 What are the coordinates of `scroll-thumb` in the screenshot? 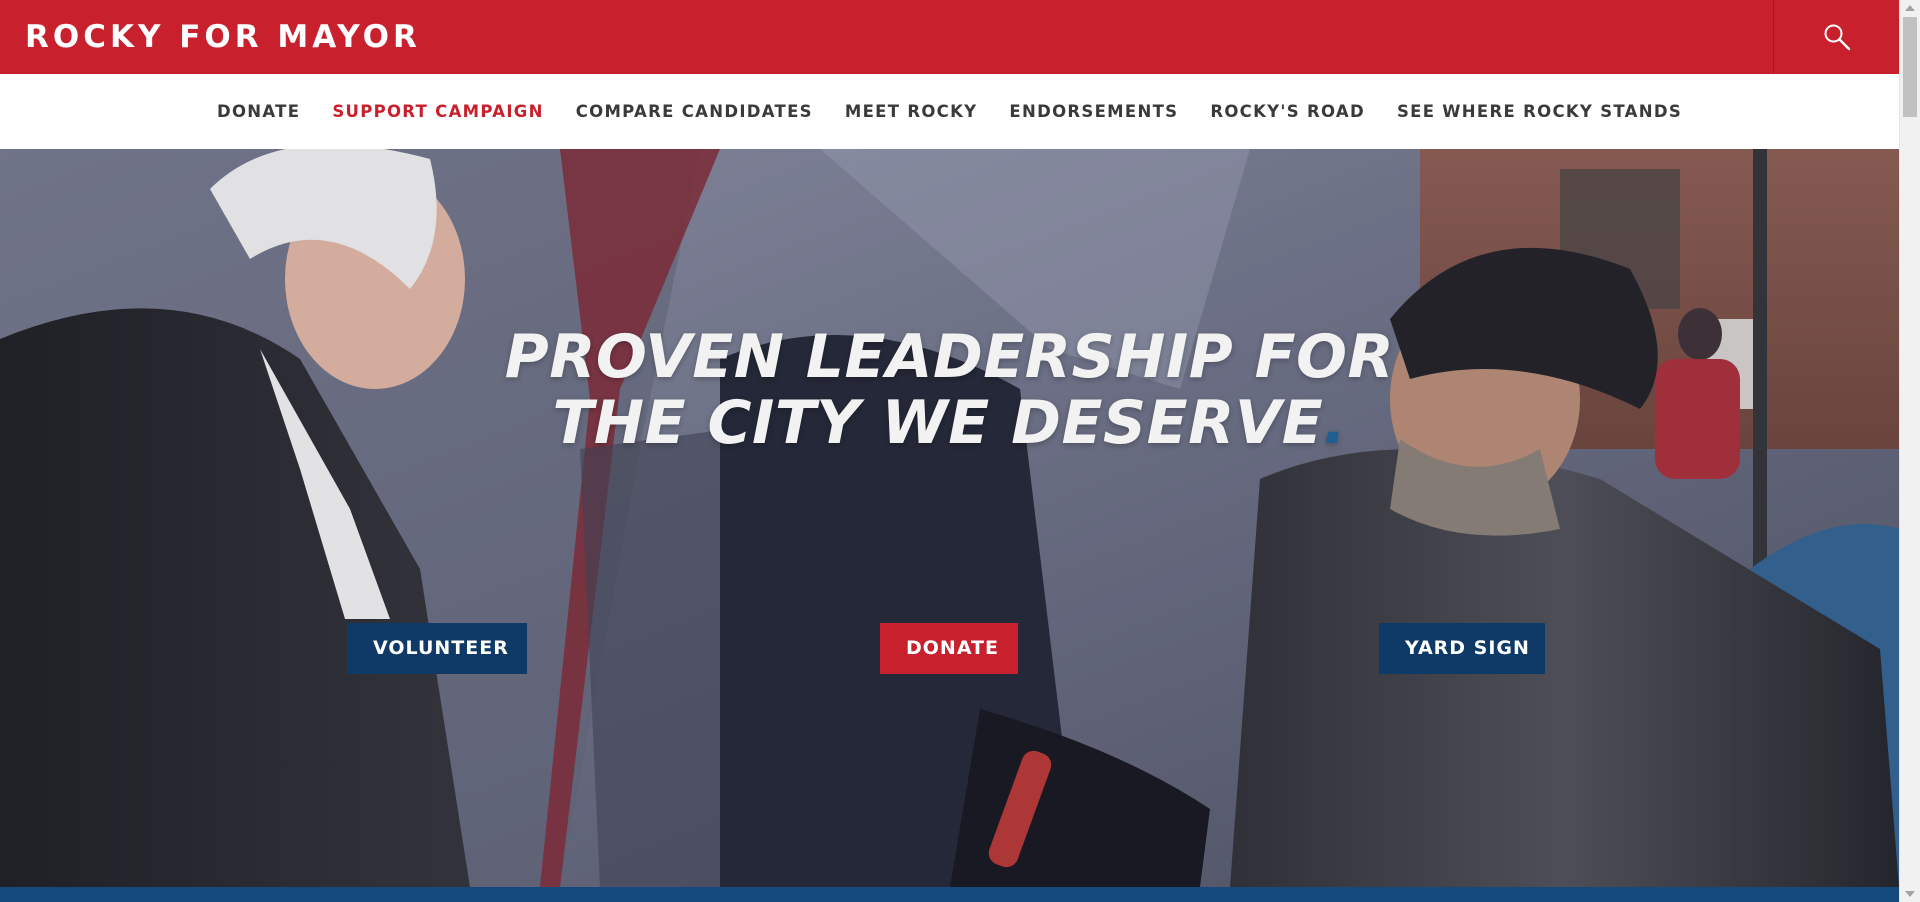 It's located at (1910, 67).